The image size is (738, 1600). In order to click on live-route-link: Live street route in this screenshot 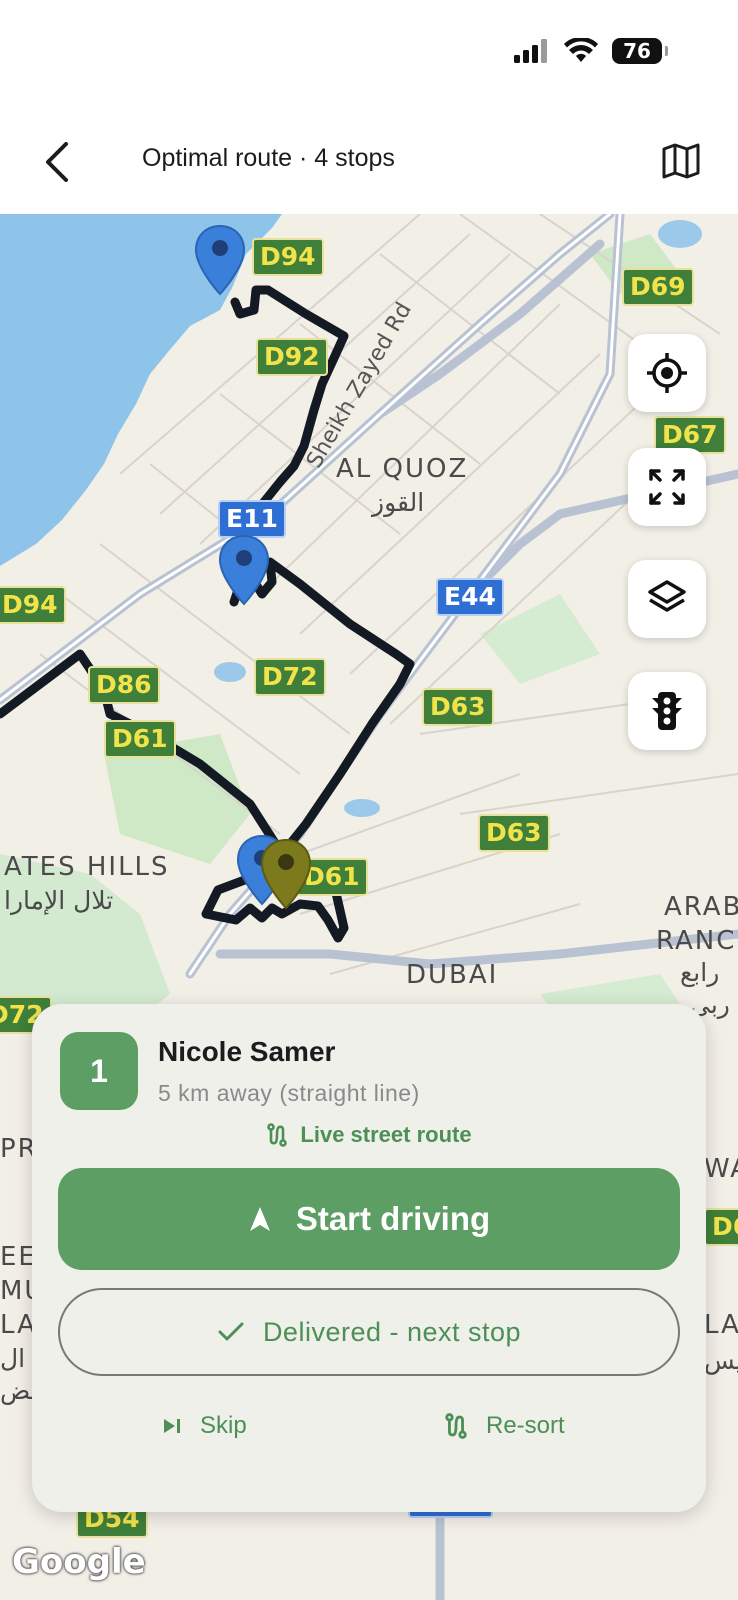, I will do `click(369, 1135)`.